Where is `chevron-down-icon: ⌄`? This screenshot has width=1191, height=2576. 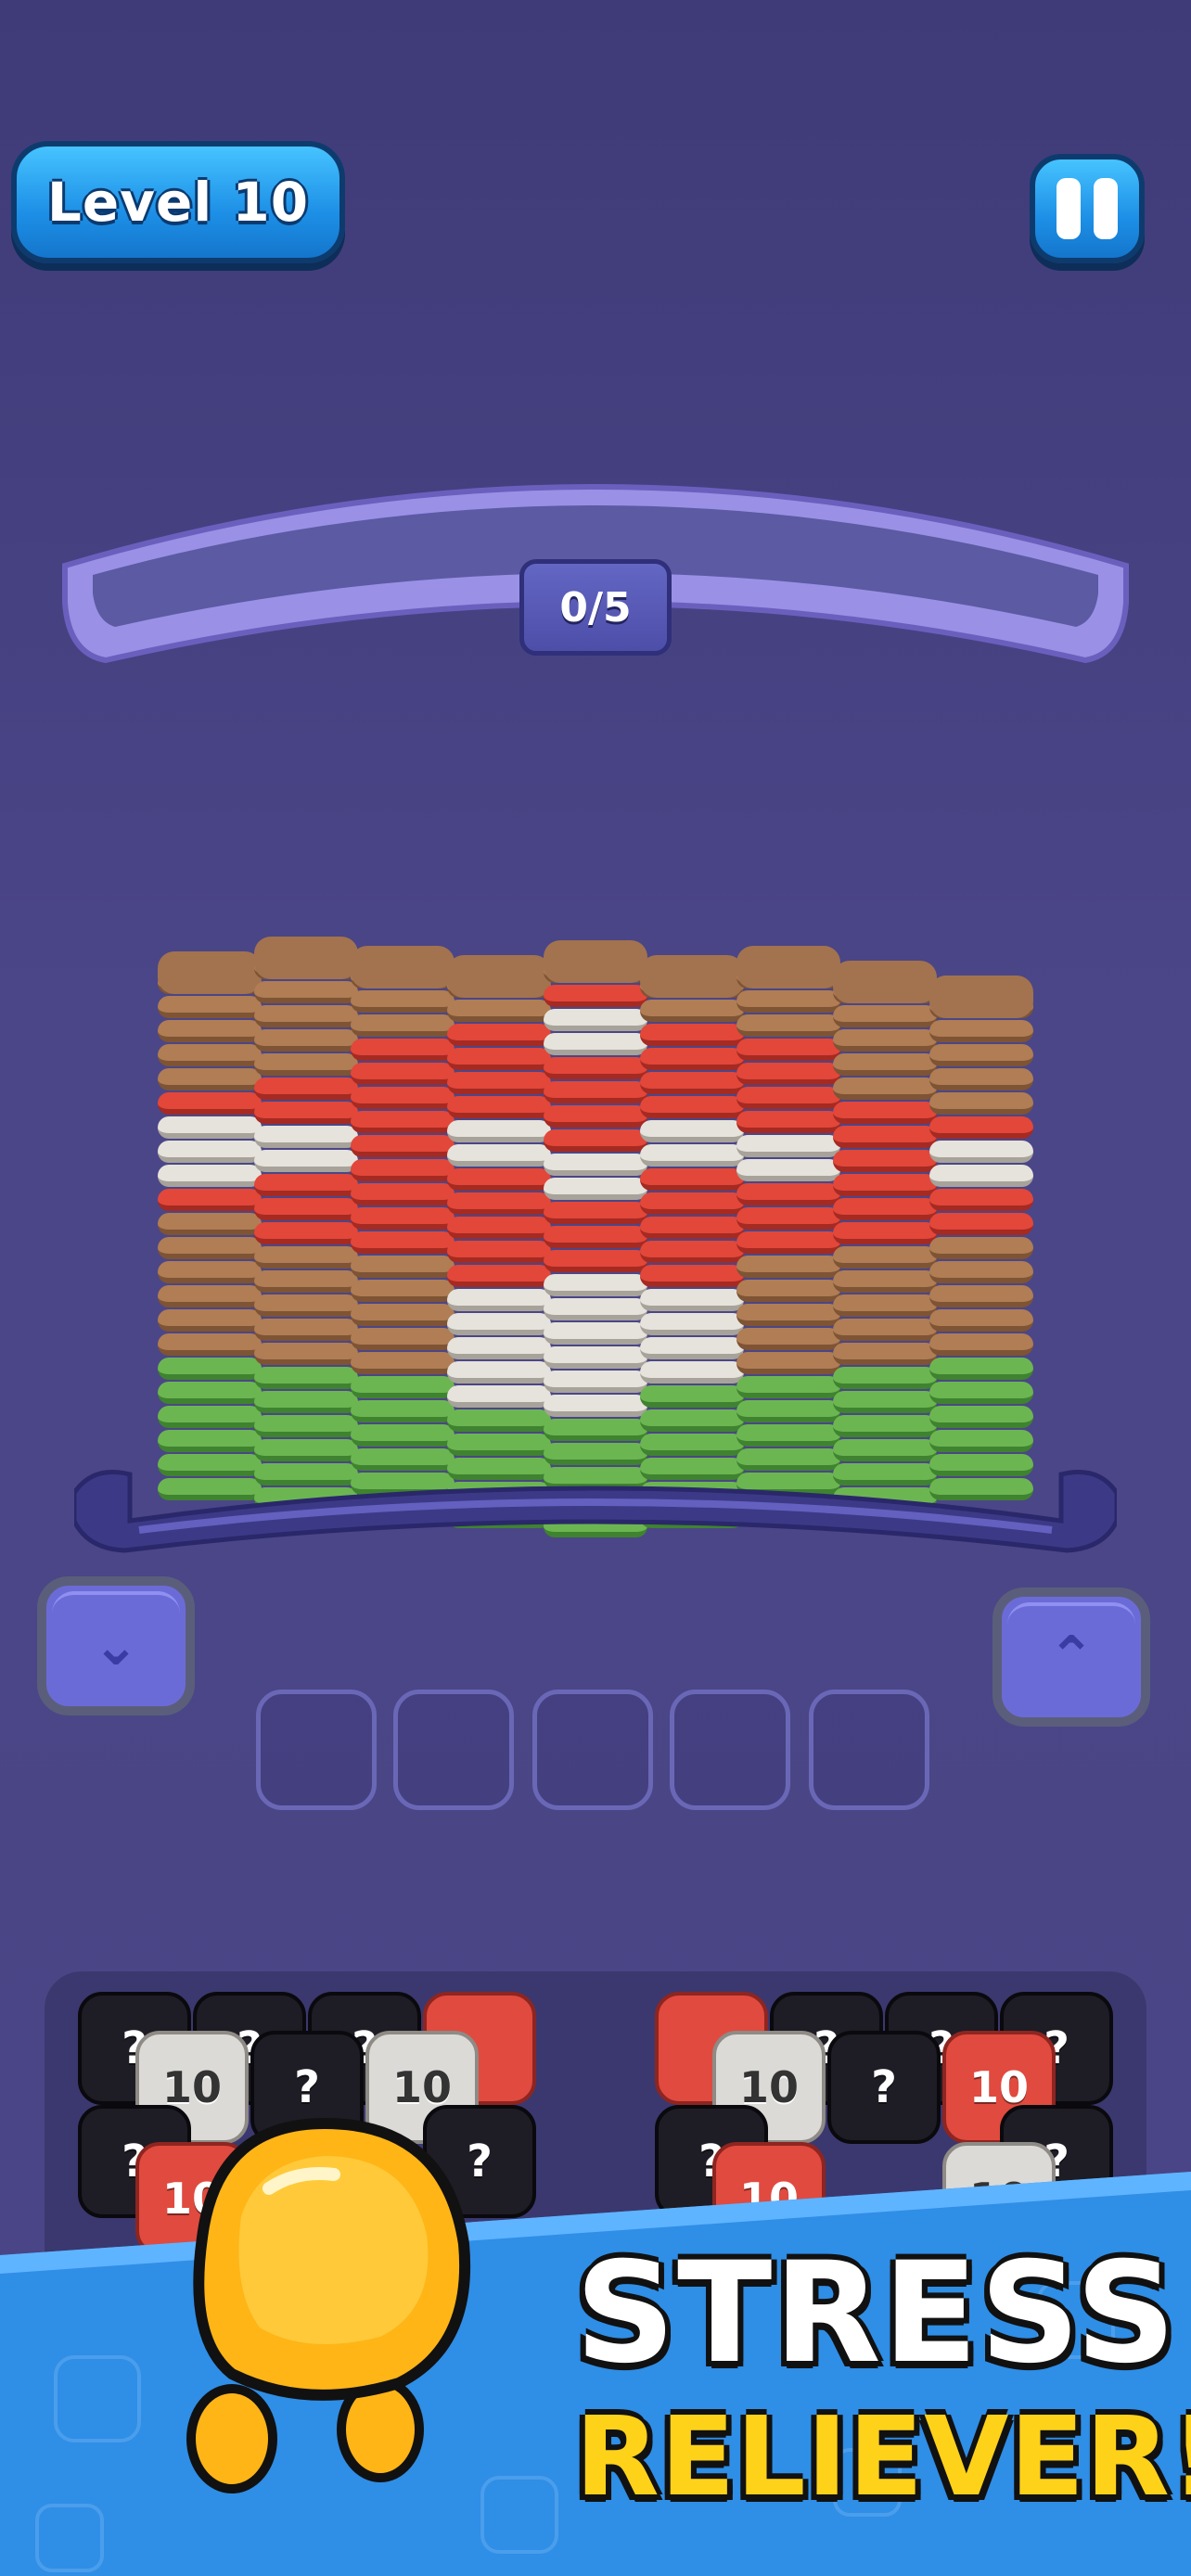
chevron-down-icon: ⌄ is located at coordinates (116, 1645).